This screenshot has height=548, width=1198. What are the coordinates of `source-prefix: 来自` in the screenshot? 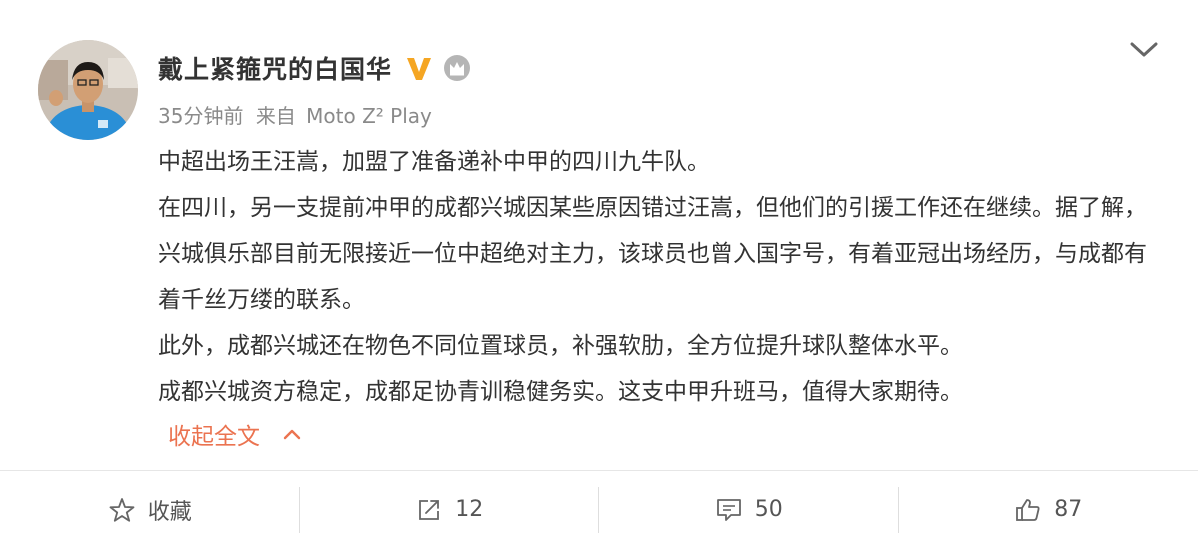 It's located at (275, 116).